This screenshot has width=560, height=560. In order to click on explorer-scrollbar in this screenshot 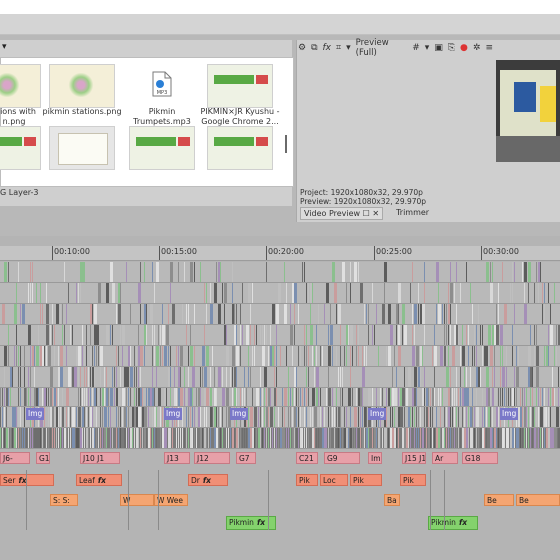, I will do `click(286, 144)`.